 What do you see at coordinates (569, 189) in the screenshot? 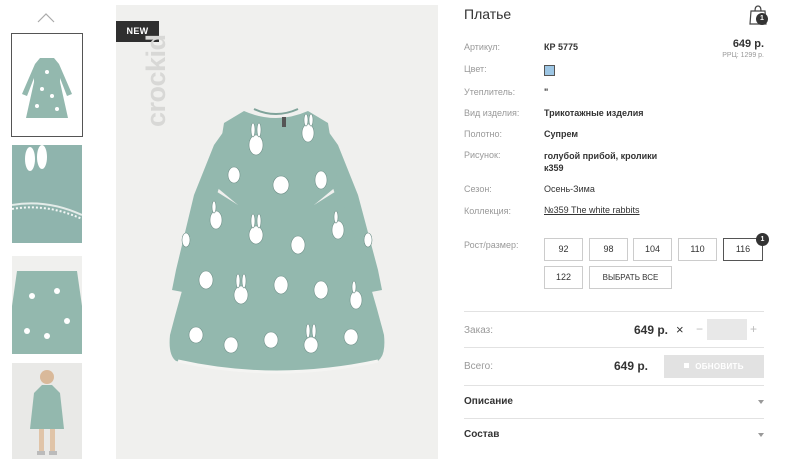
I see `season-value: Осень-Зима` at bounding box center [569, 189].